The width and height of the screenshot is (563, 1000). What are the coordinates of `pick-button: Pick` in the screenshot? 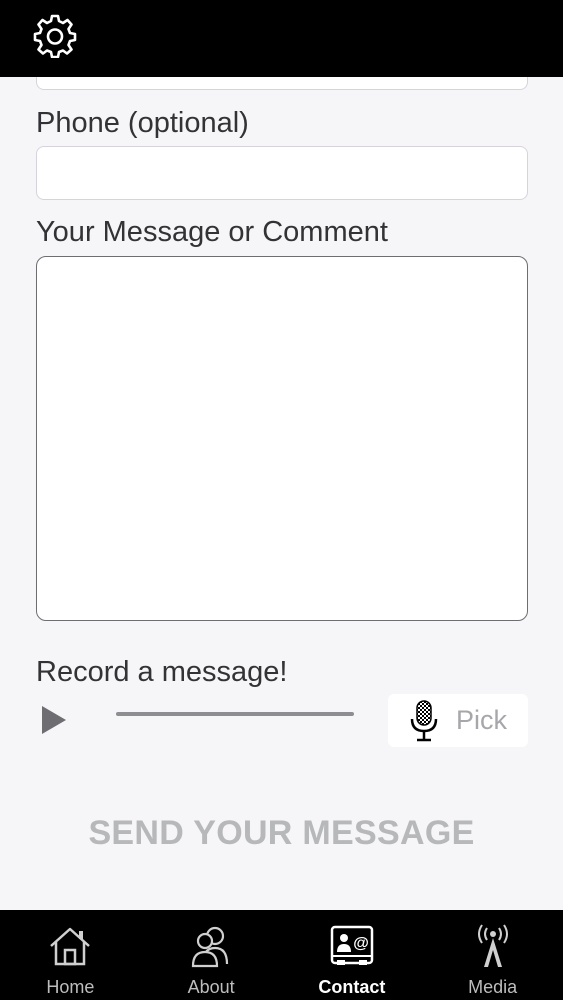 It's located at (458, 720).